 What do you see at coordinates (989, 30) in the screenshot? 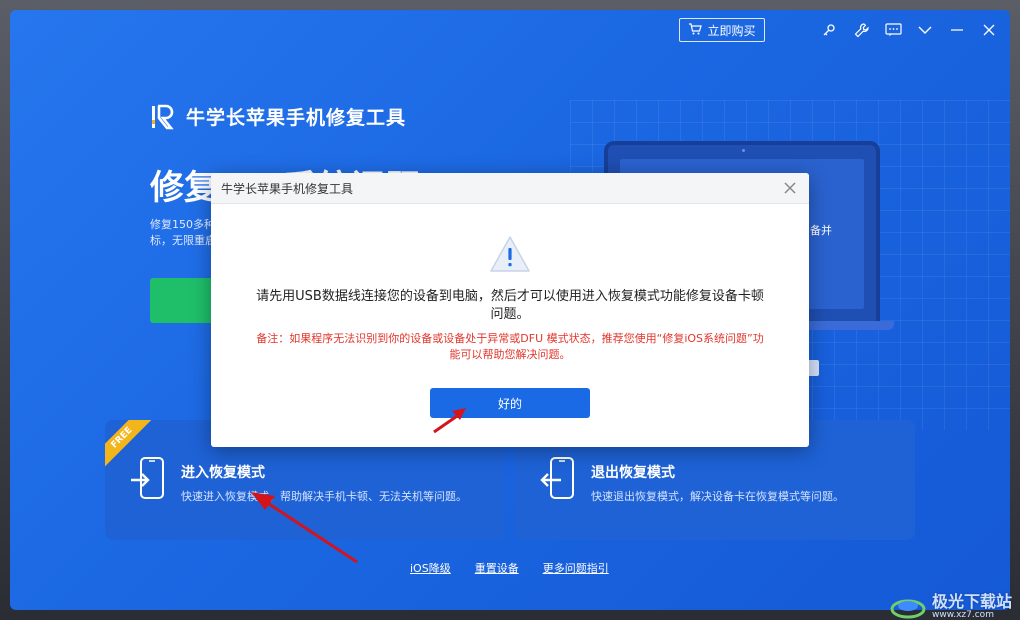
I see `close-icon` at bounding box center [989, 30].